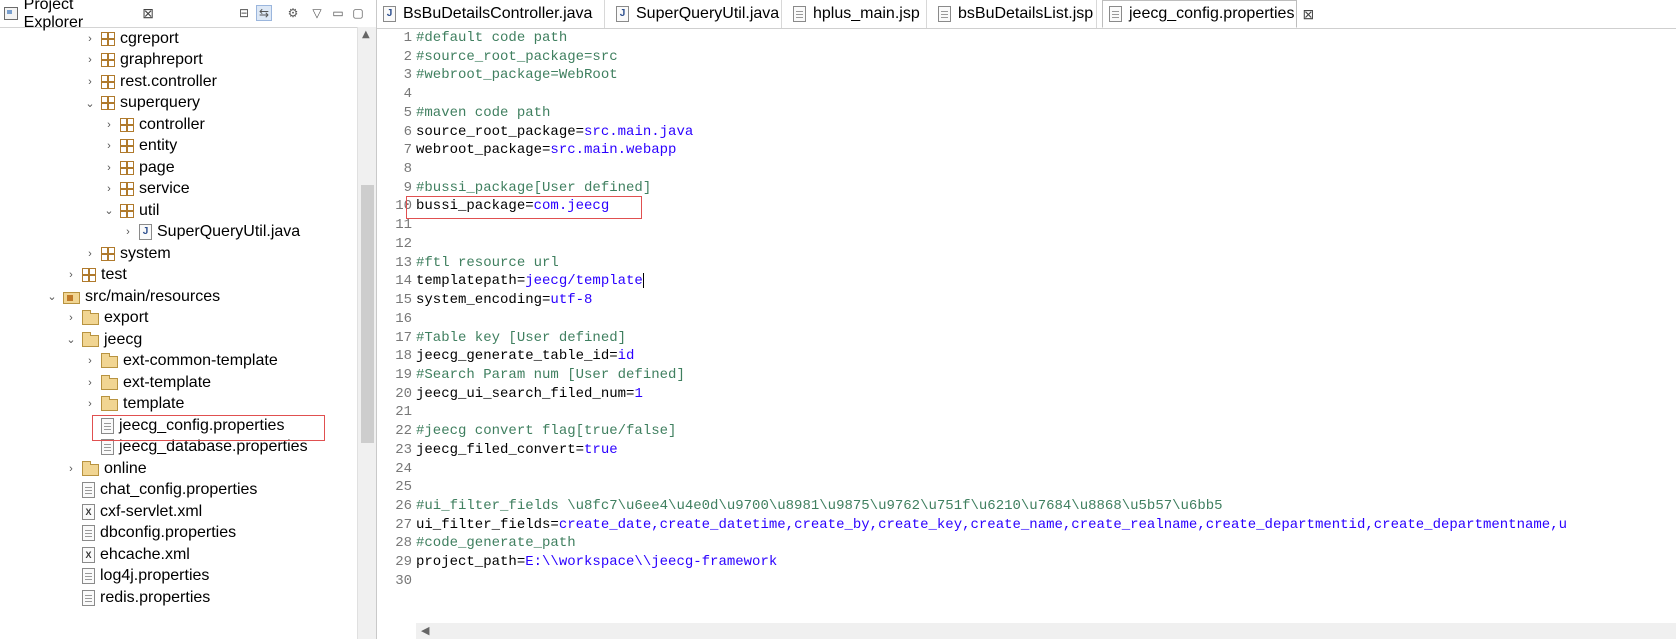 The image size is (1676, 639). I want to click on scrollbar-thumb, so click(367, 314).